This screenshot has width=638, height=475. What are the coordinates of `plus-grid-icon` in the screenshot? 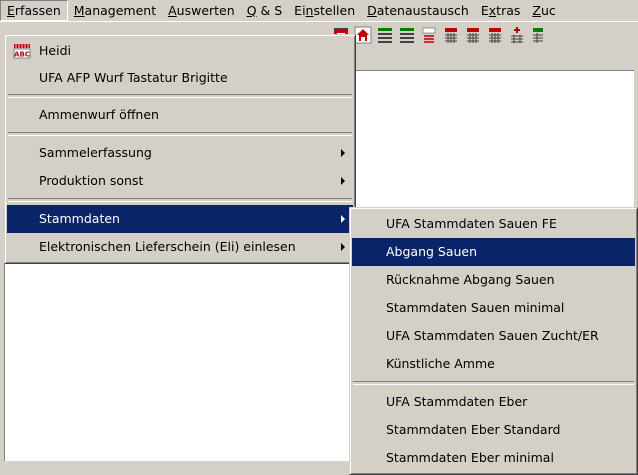 It's located at (517, 35).